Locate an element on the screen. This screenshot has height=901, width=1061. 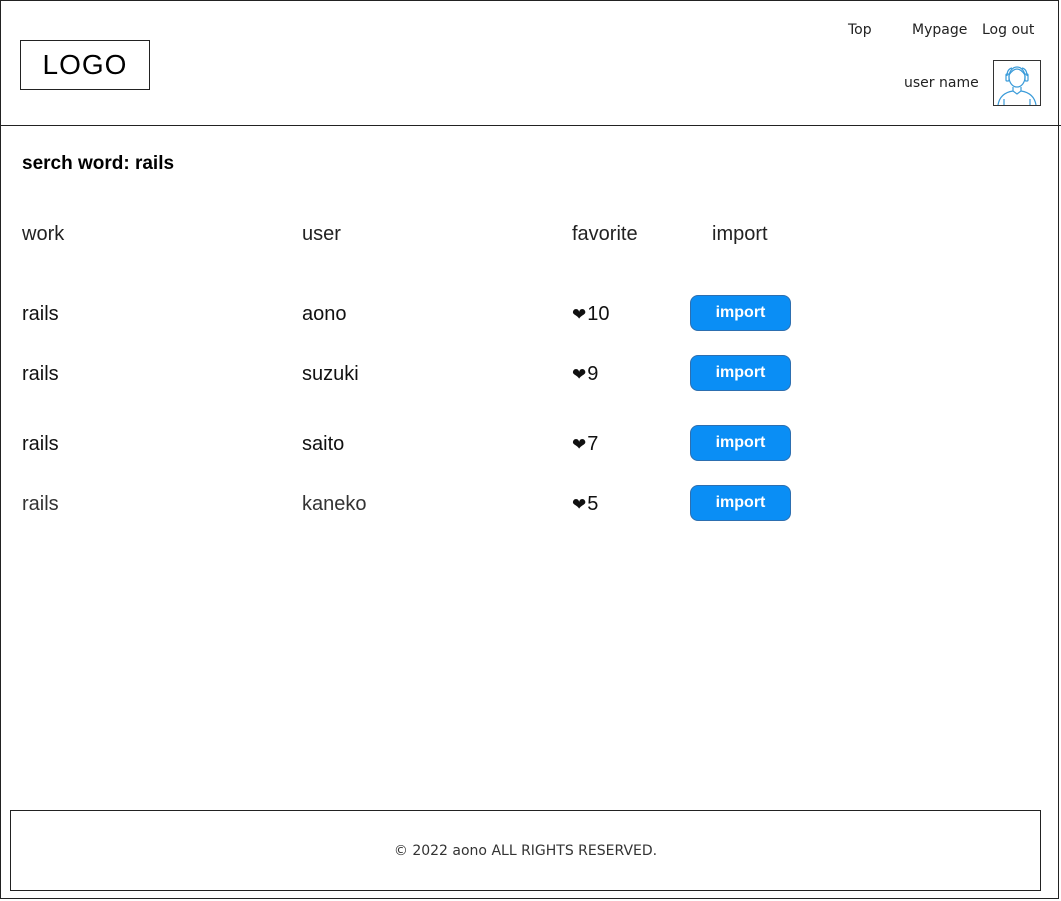
favorite-count: ❤ 7 is located at coordinates (585, 444).